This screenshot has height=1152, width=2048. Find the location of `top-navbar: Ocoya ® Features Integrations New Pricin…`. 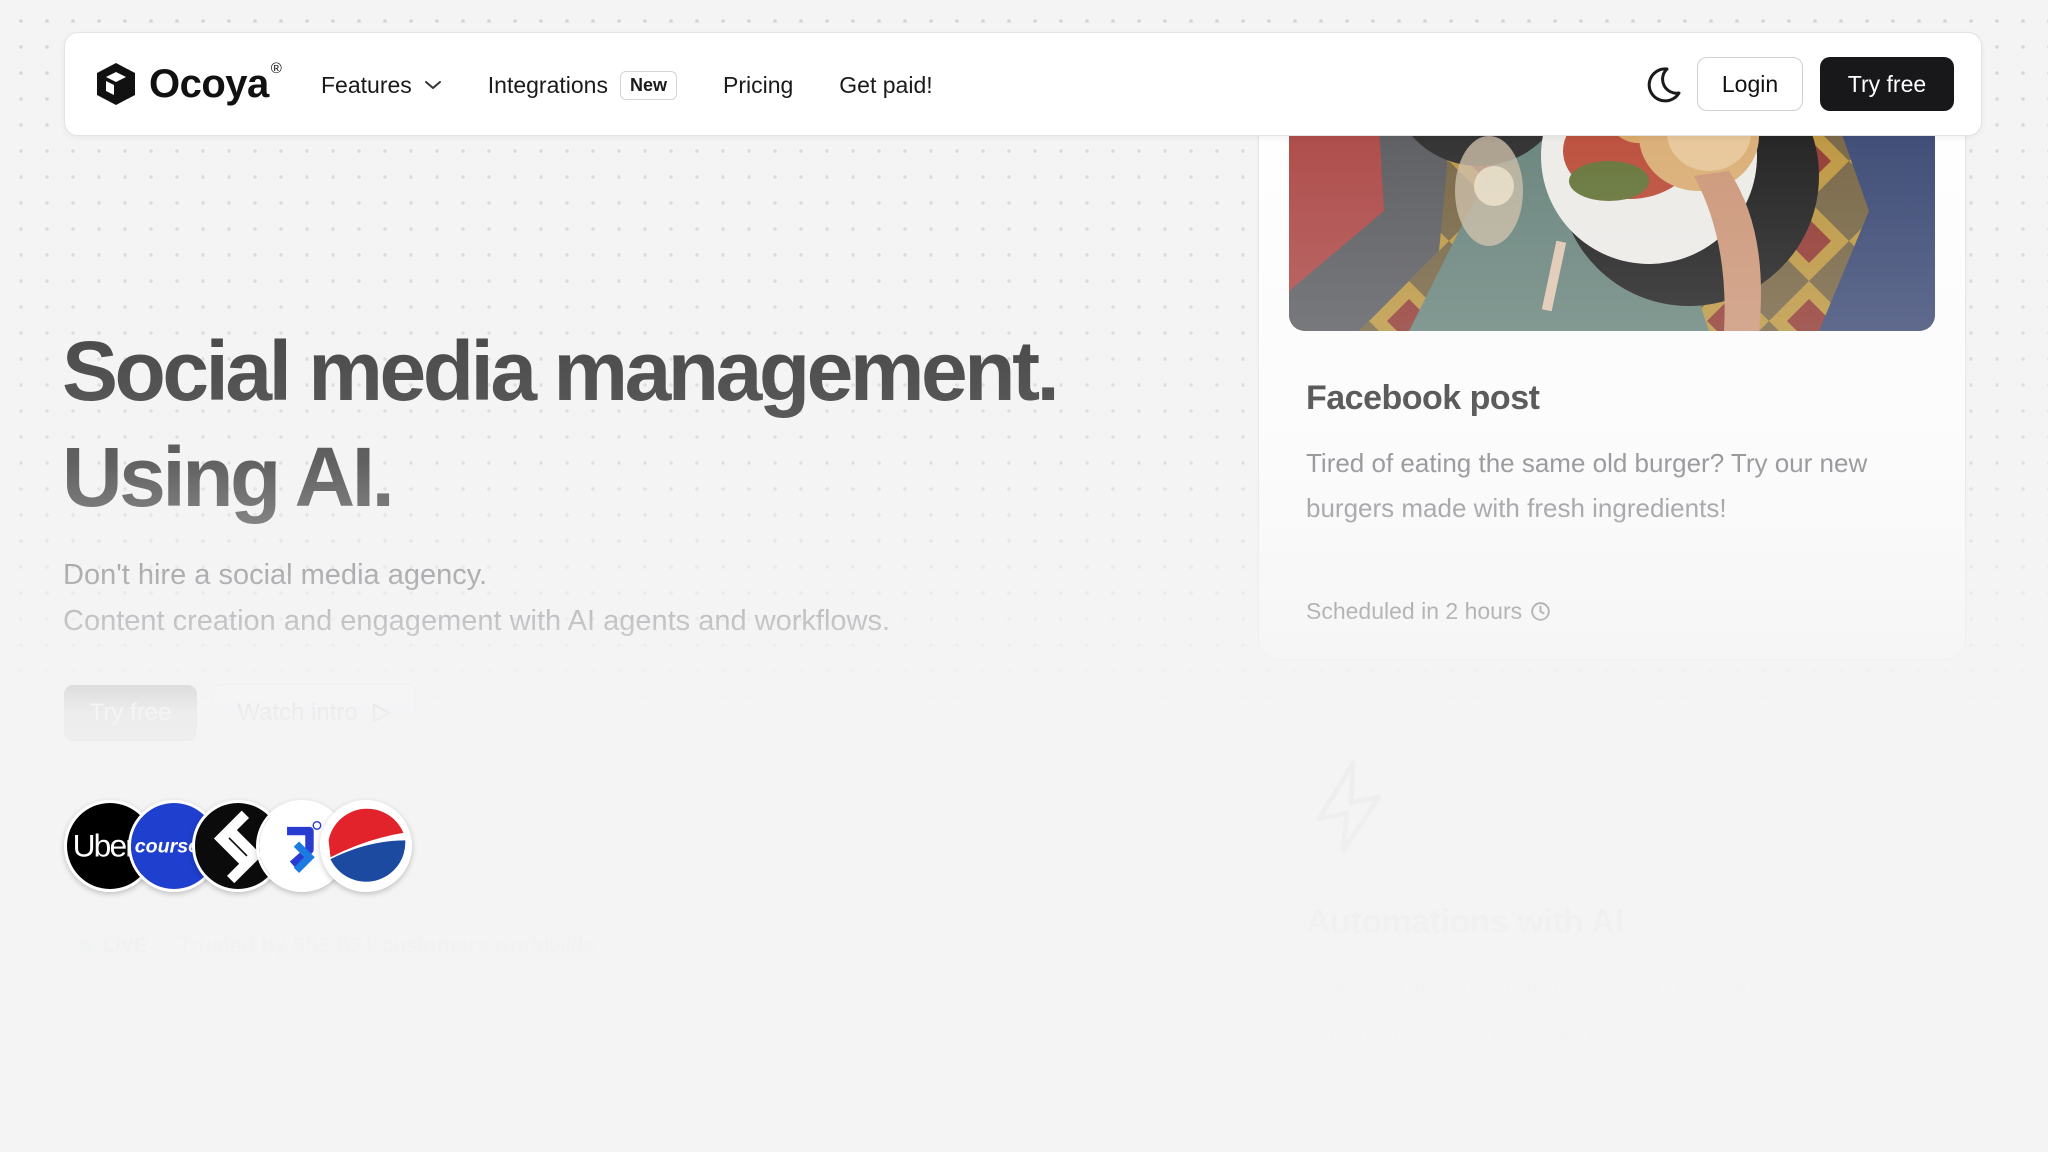

top-navbar: Ocoya ® Features Integrations New Pricin… is located at coordinates (1023, 84).